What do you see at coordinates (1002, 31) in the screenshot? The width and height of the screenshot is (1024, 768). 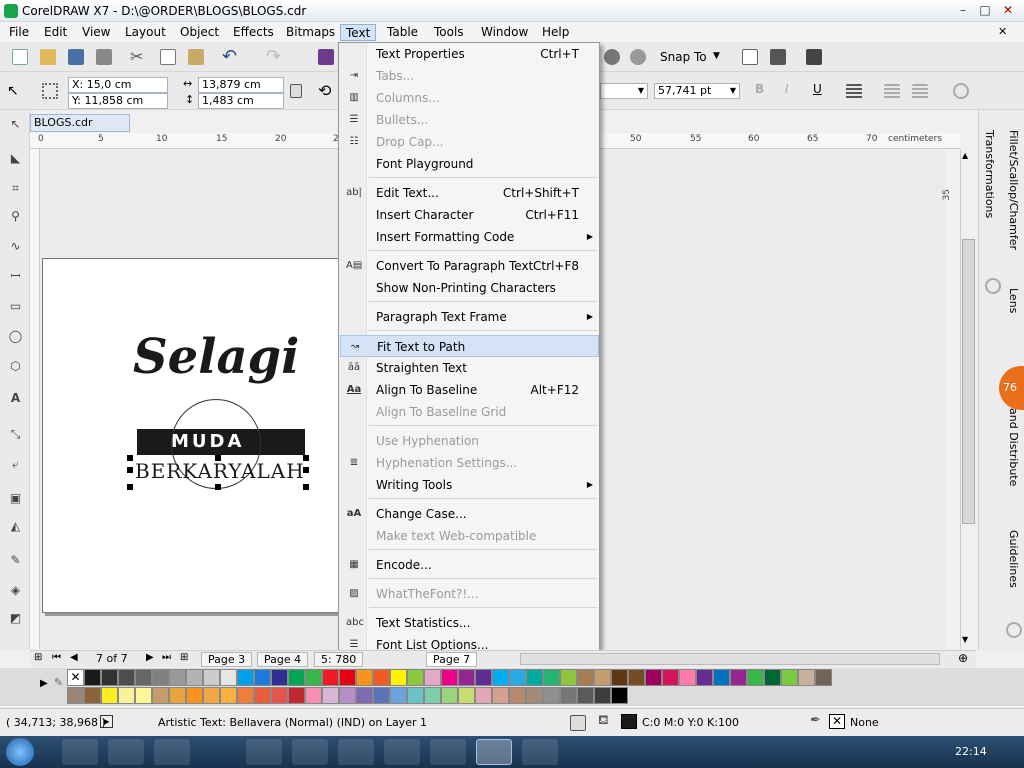 I see `doc-close-icon: ✕` at bounding box center [1002, 31].